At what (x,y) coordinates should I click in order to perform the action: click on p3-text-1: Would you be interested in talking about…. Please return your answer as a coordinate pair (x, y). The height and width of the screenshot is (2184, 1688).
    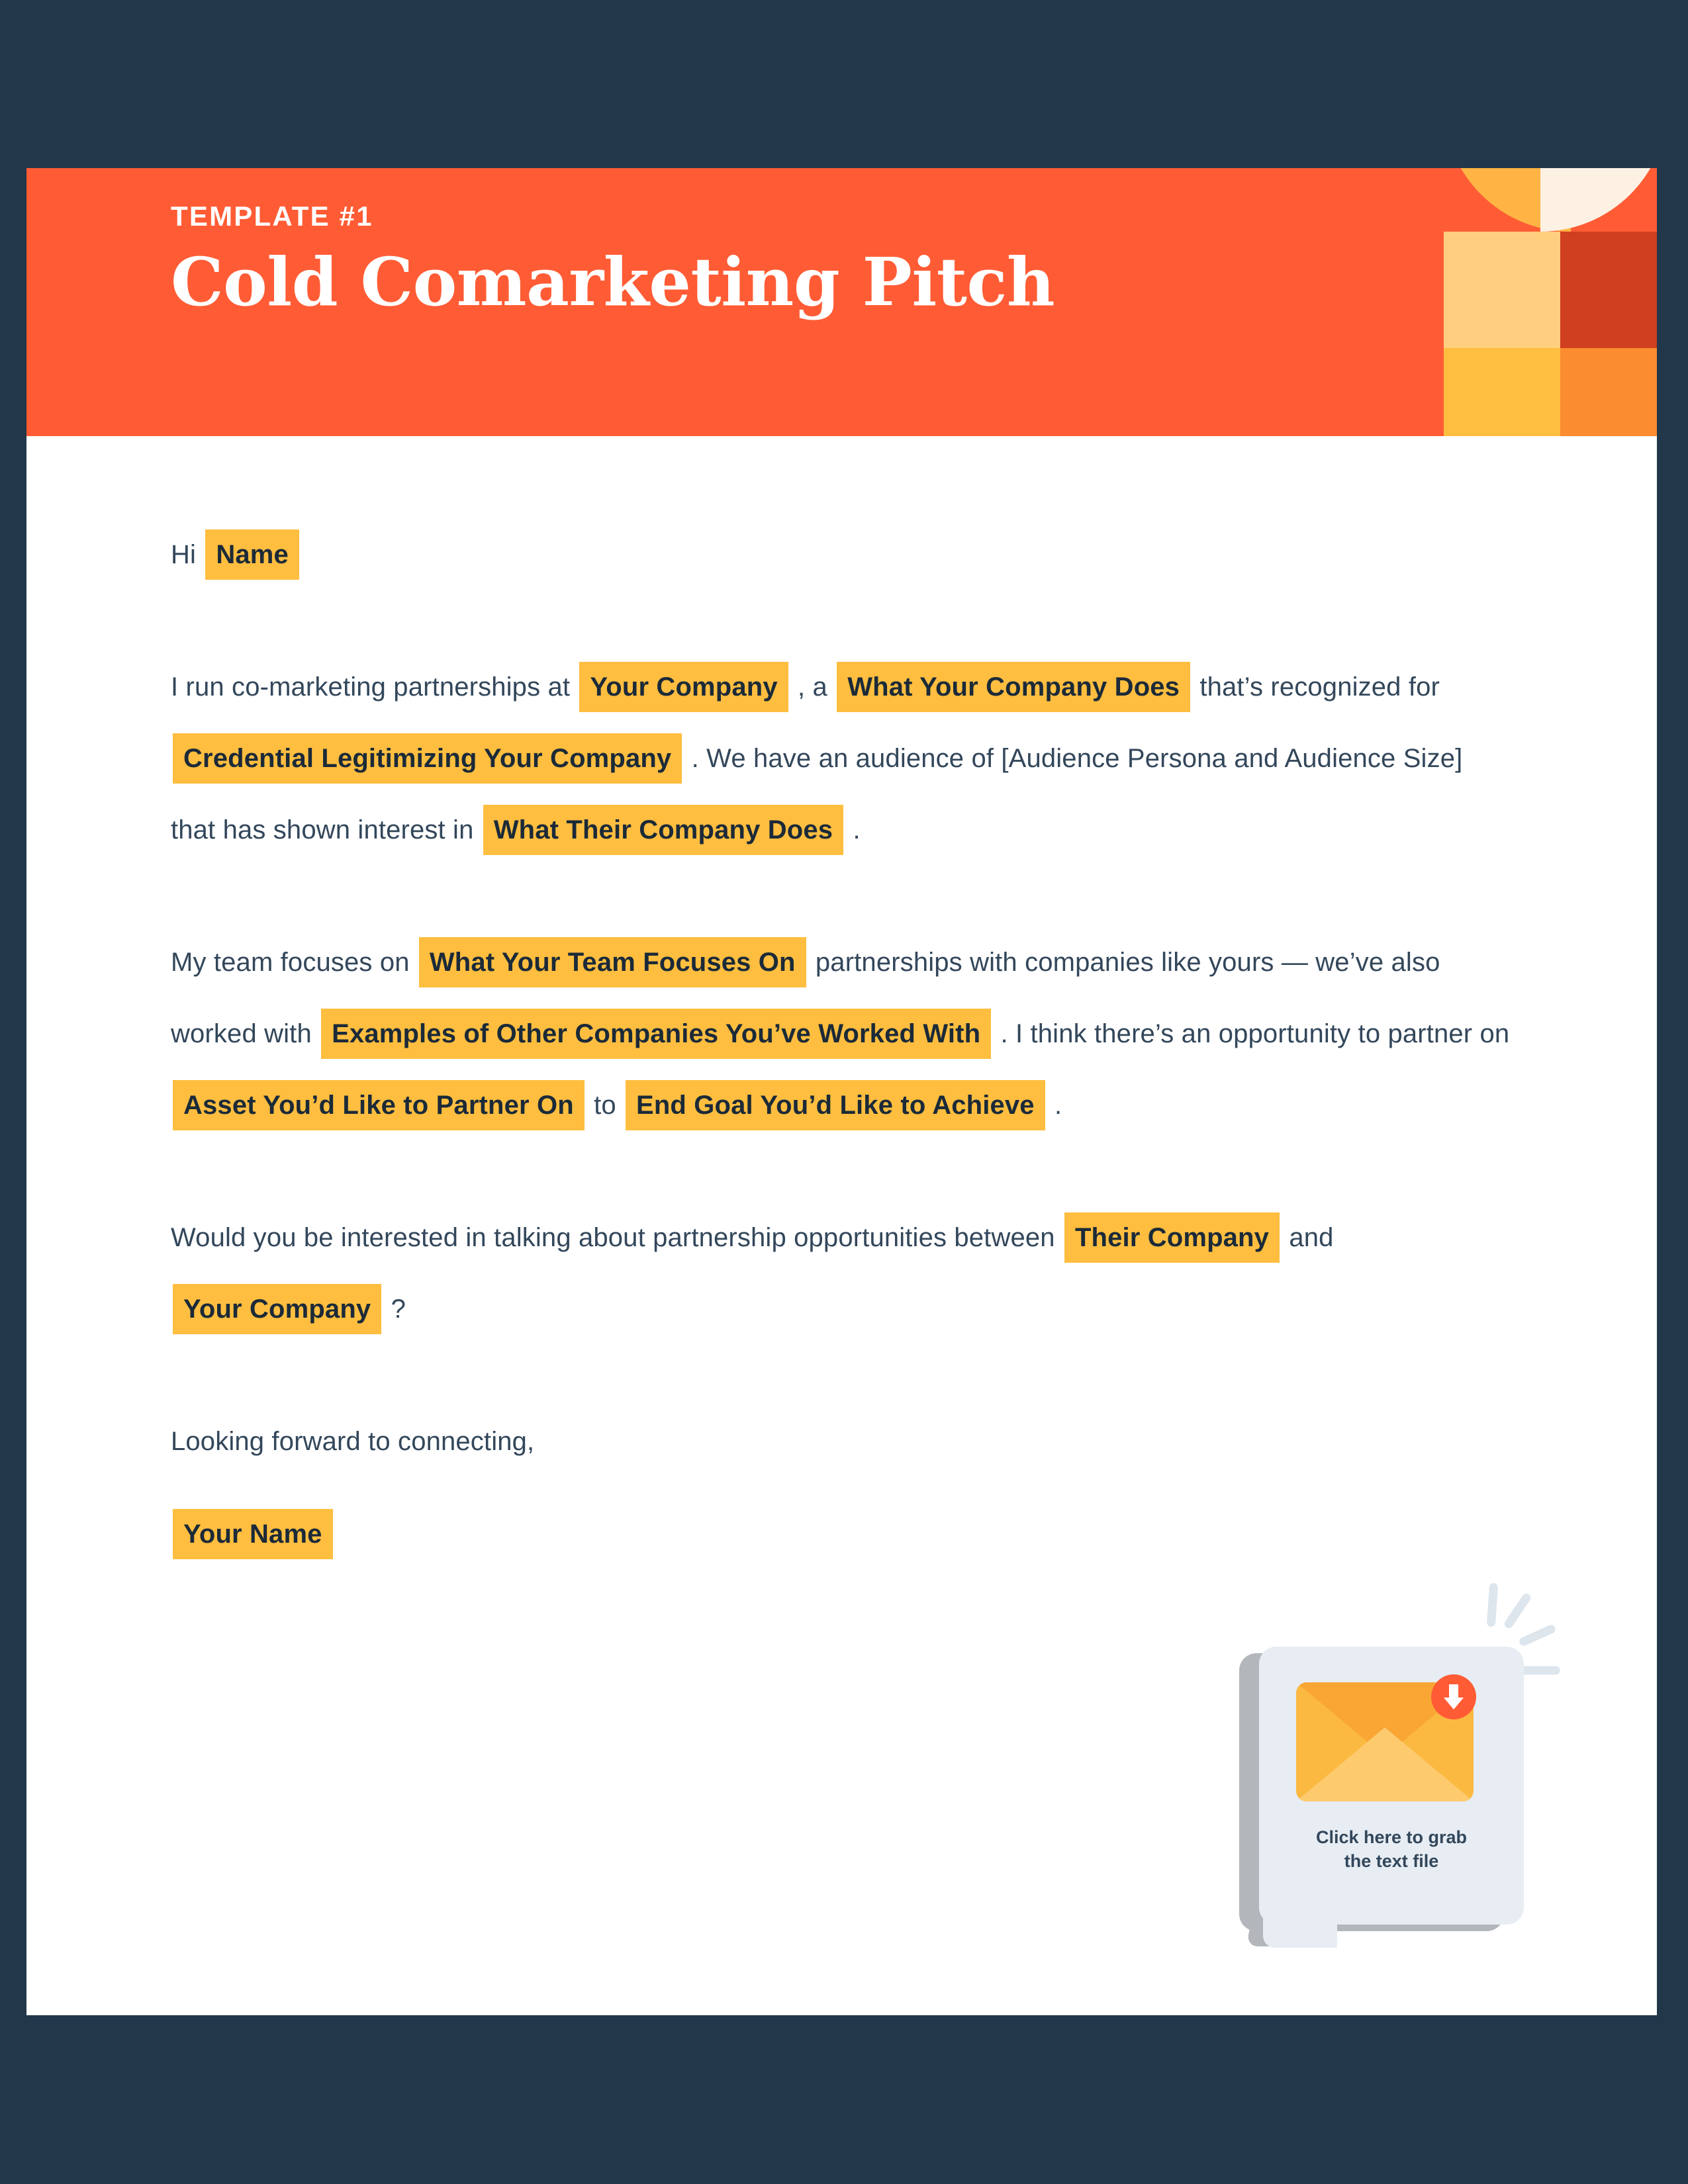
    Looking at the image, I should click on (613, 1237).